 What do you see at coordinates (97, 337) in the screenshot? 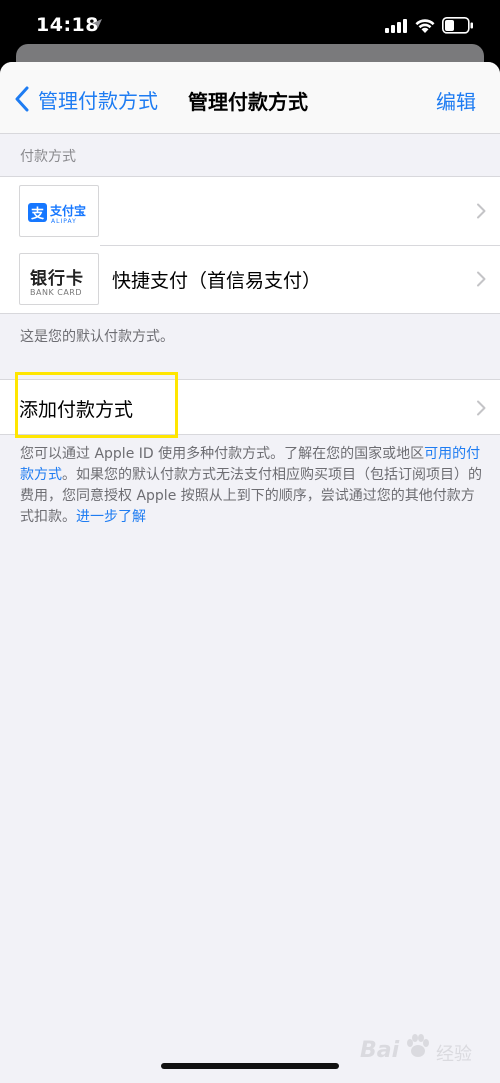
I see `default-method-note: 这是您的默认付款方式。` at bounding box center [97, 337].